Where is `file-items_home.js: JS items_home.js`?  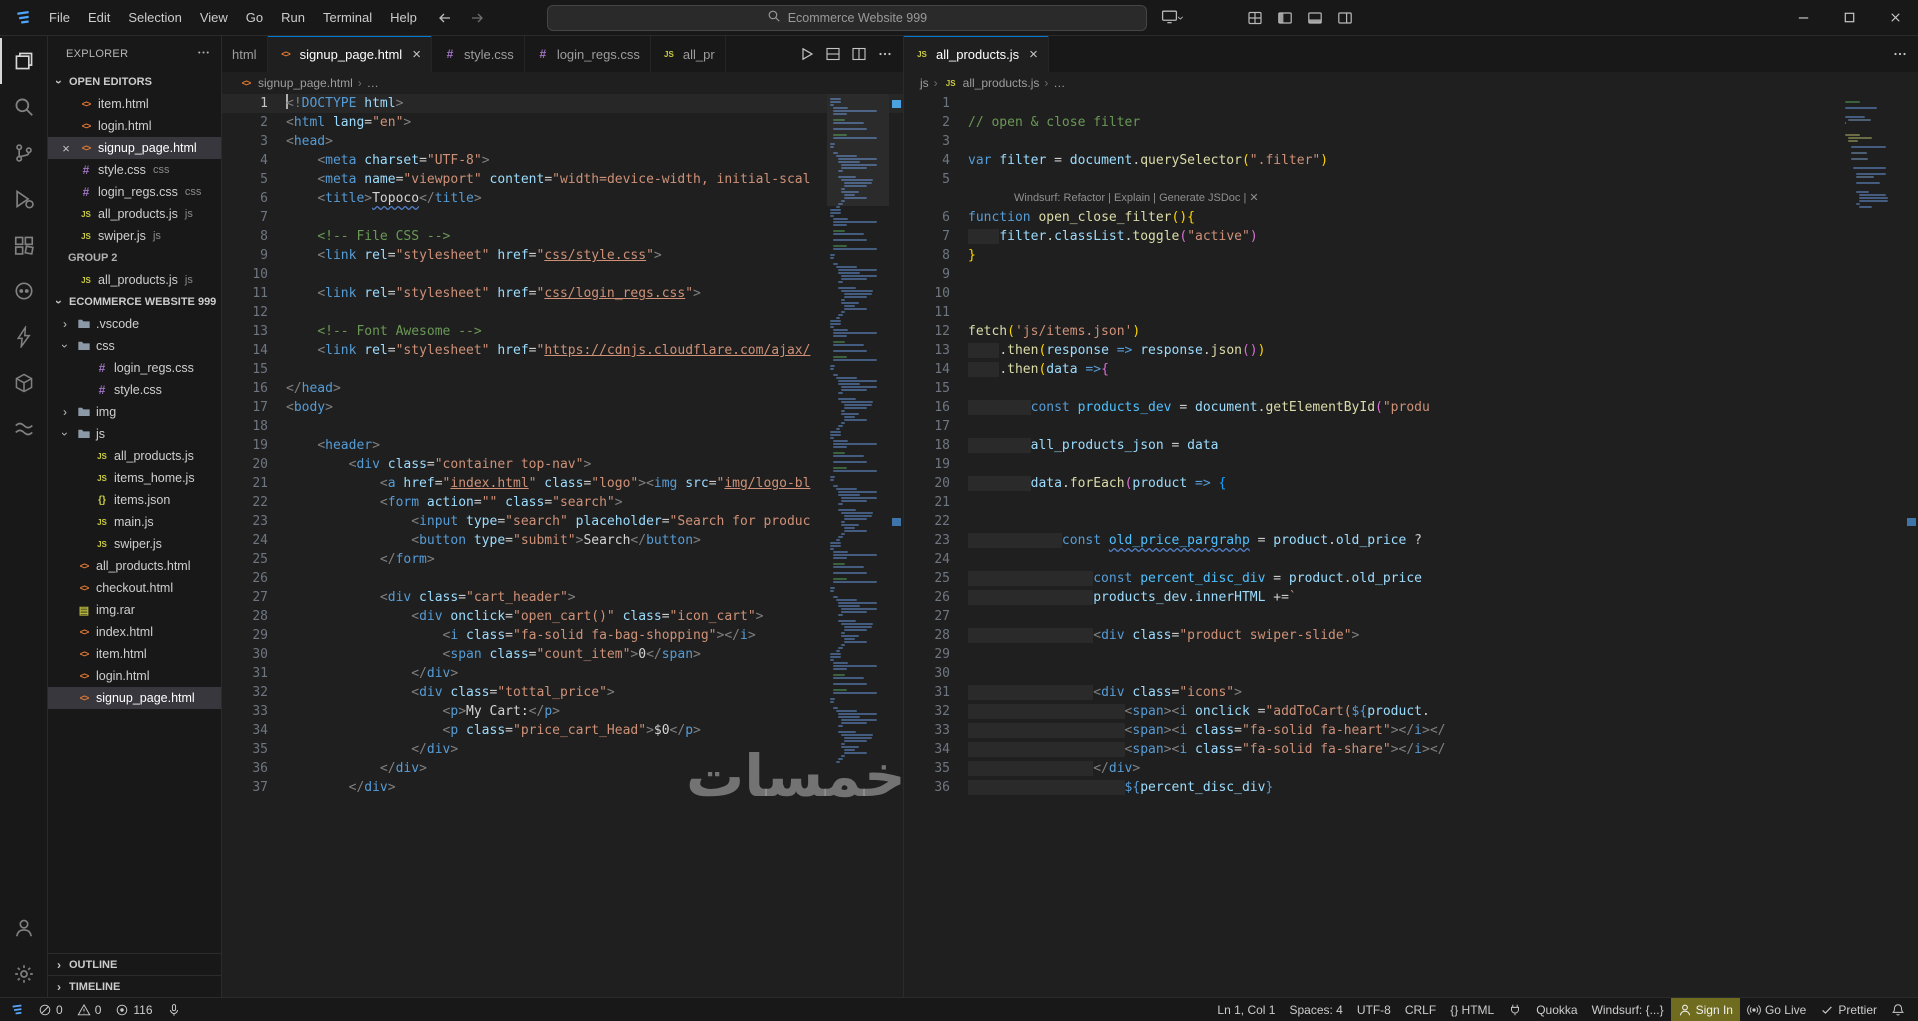
file-items_home.js: JS items_home.js is located at coordinates (134, 478).